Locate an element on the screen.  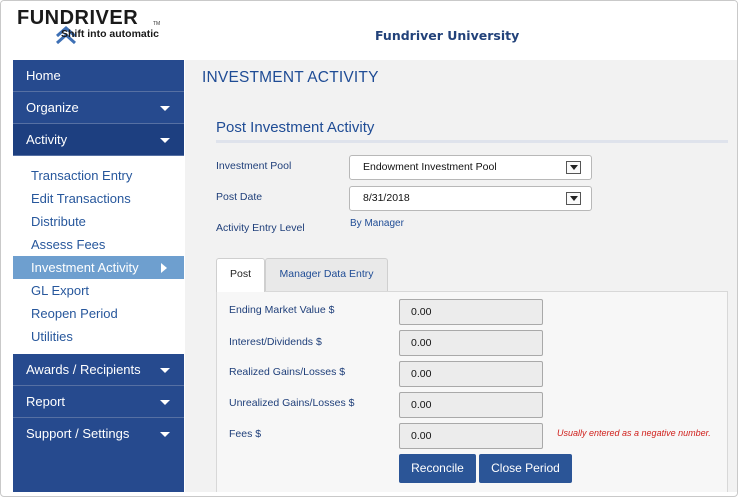
ending-market-value-input: 0.00 is located at coordinates (471, 312).